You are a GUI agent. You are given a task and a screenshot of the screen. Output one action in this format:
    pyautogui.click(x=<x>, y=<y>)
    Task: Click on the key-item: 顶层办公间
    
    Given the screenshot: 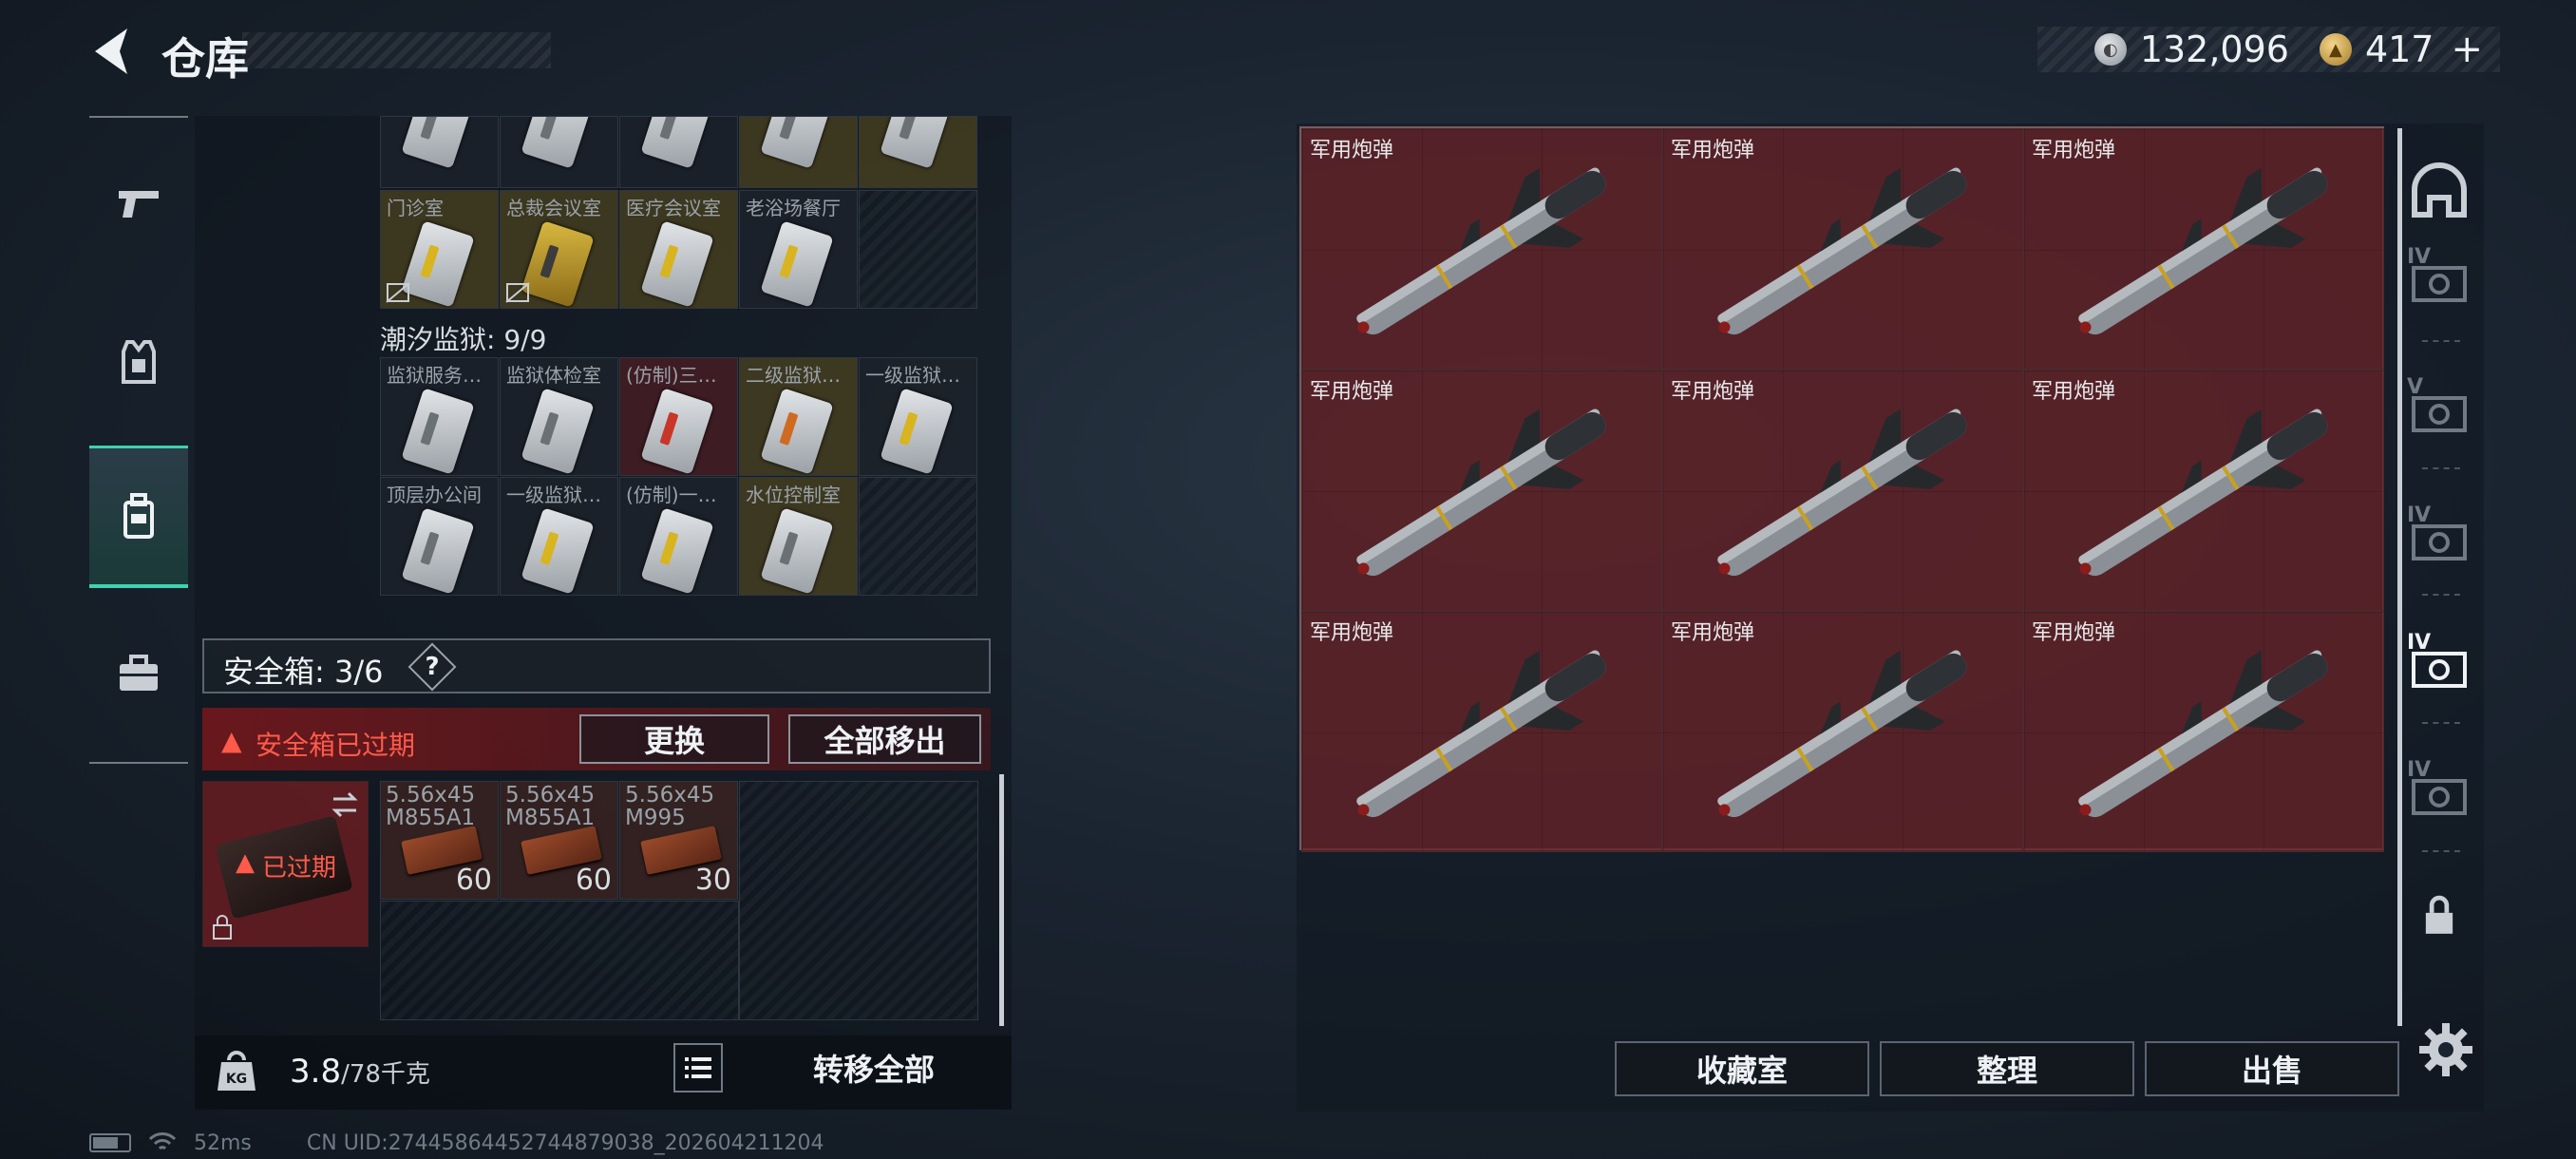 What is the action you would take?
    pyautogui.click(x=439, y=536)
    